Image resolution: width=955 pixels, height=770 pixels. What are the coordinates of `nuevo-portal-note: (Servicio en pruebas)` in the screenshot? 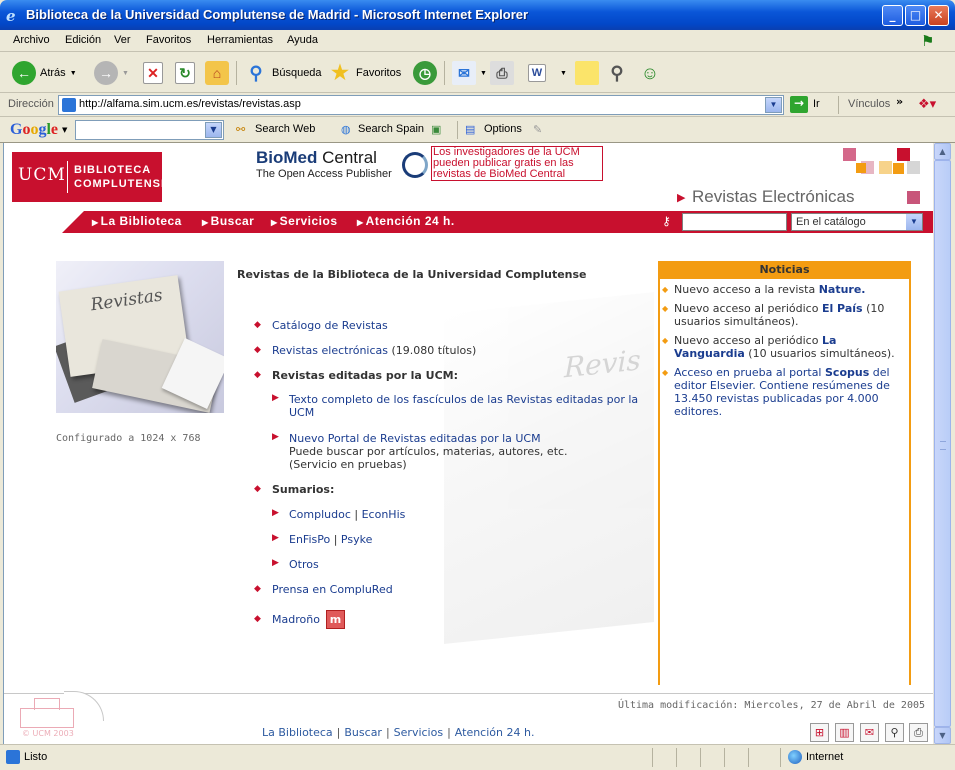 It's located at (348, 464).